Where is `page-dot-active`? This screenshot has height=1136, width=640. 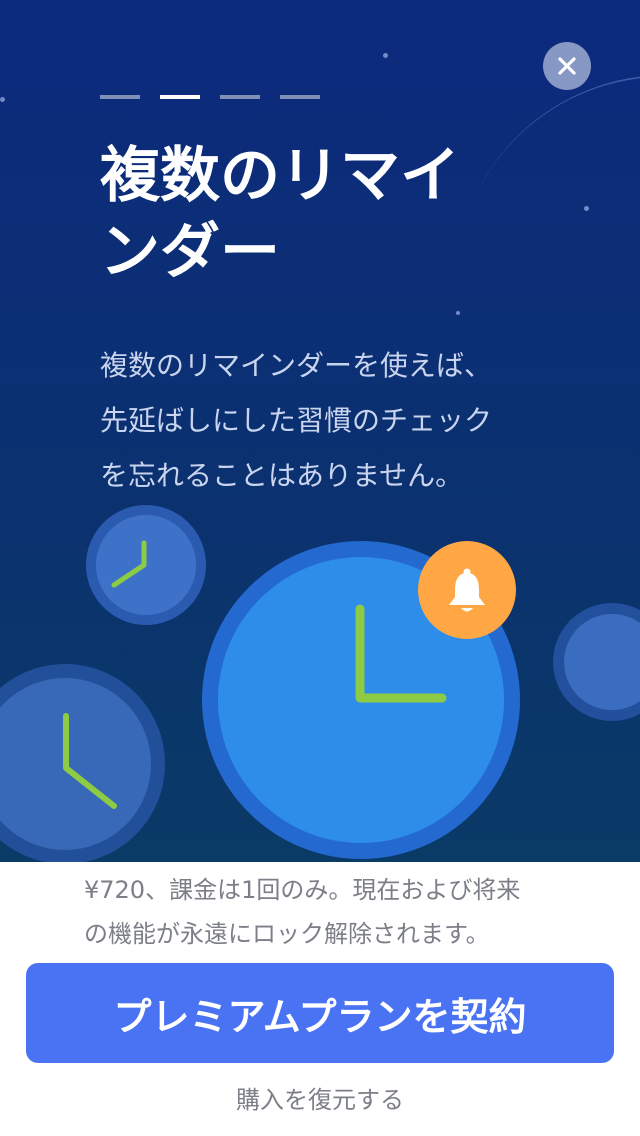
page-dot-active is located at coordinates (180, 97).